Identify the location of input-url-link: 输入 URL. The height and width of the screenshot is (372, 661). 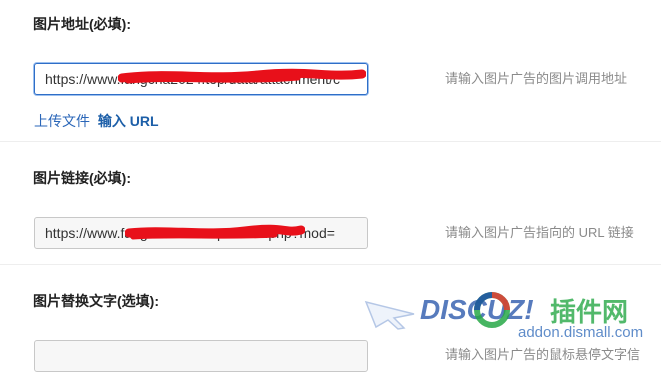
(128, 121).